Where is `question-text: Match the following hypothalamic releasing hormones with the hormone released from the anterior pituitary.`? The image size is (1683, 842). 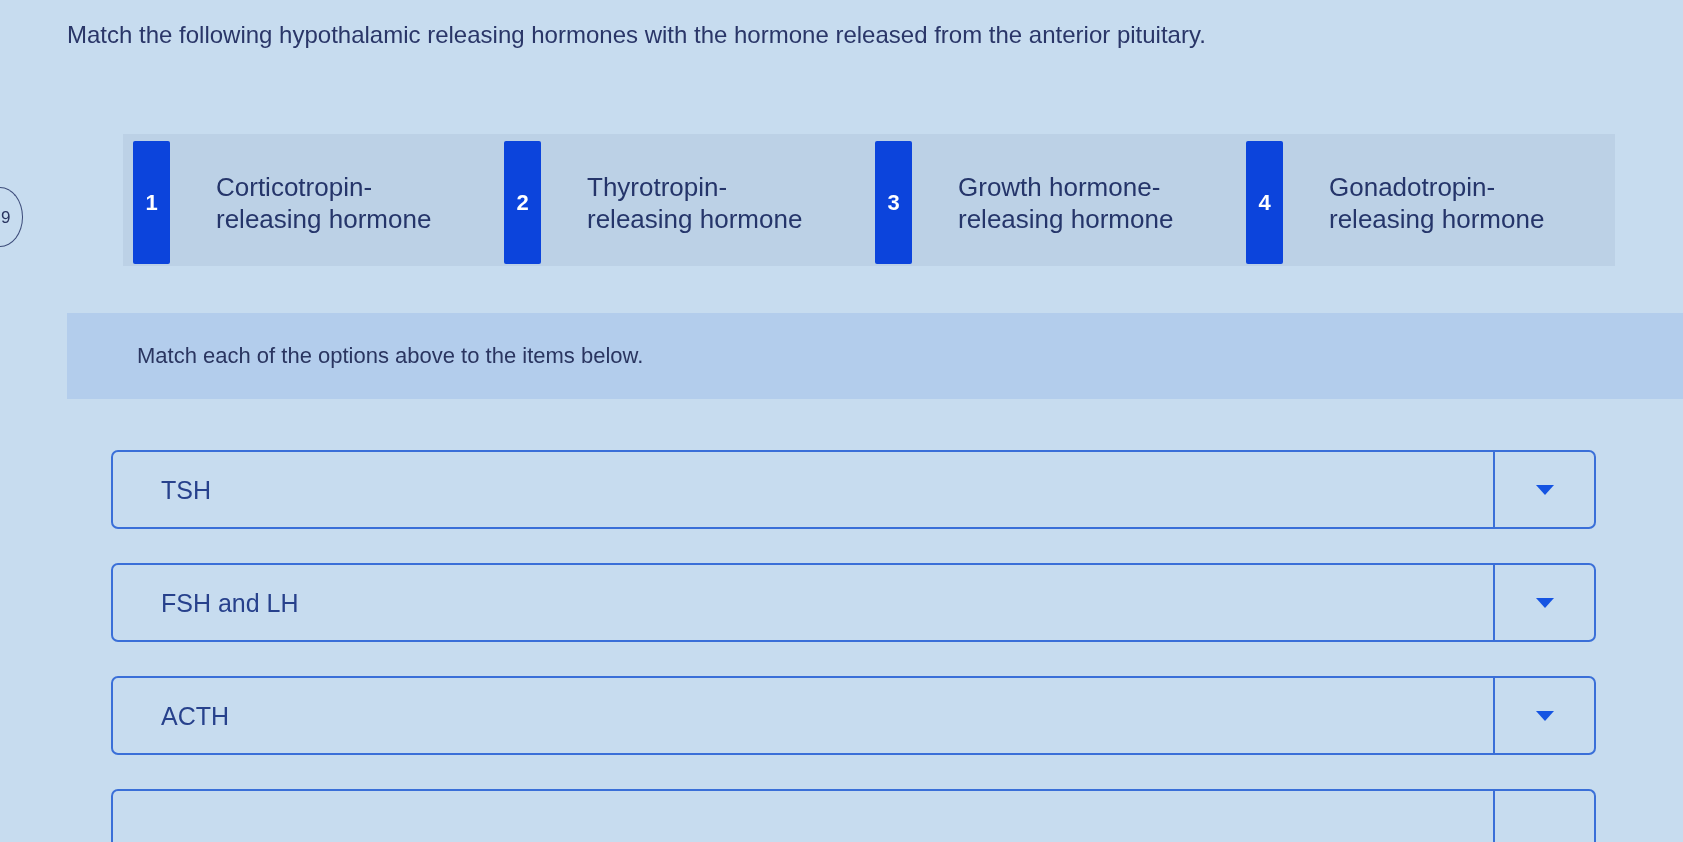 question-text: Match the following hypothalamic releasing hormones with the hormone released from the anterior pituitary. is located at coordinates (636, 35).